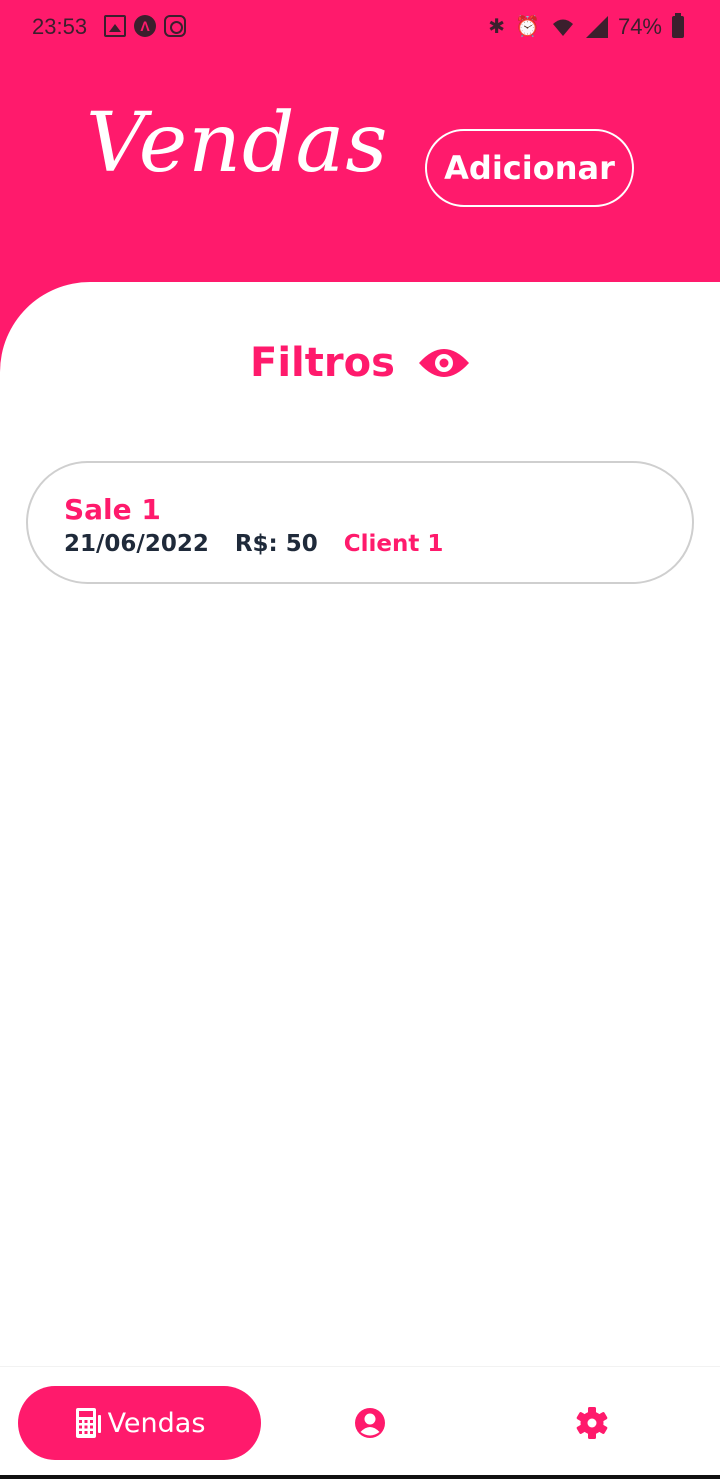 Image resolution: width=720 pixels, height=1479 pixels. What do you see at coordinates (115, 26) in the screenshot?
I see `gallery-icon` at bounding box center [115, 26].